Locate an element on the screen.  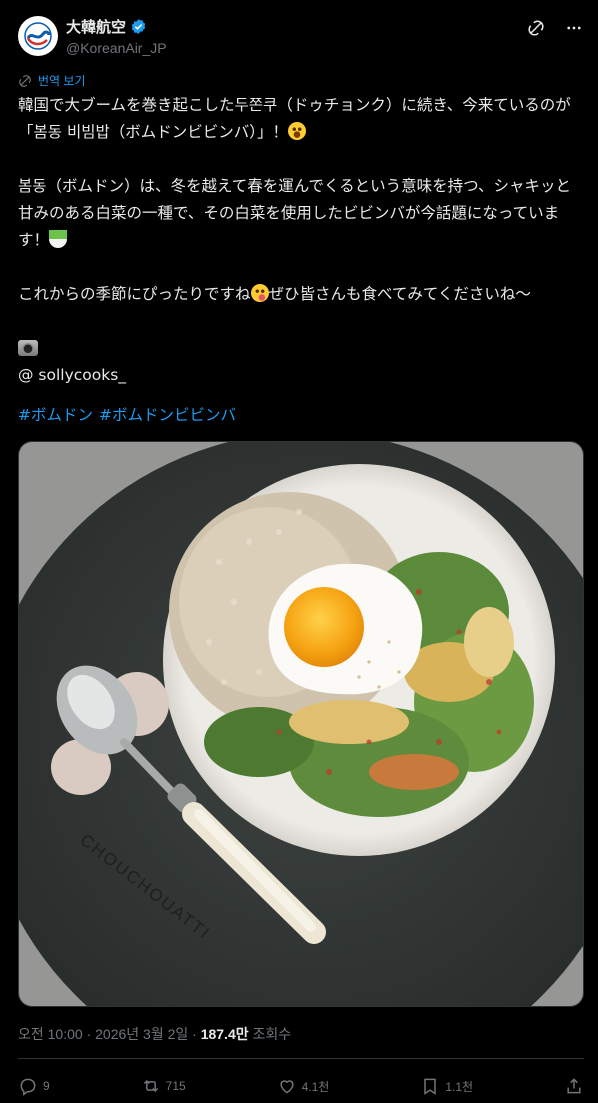
green-salad-emoji-icon is located at coordinates (58, 239).